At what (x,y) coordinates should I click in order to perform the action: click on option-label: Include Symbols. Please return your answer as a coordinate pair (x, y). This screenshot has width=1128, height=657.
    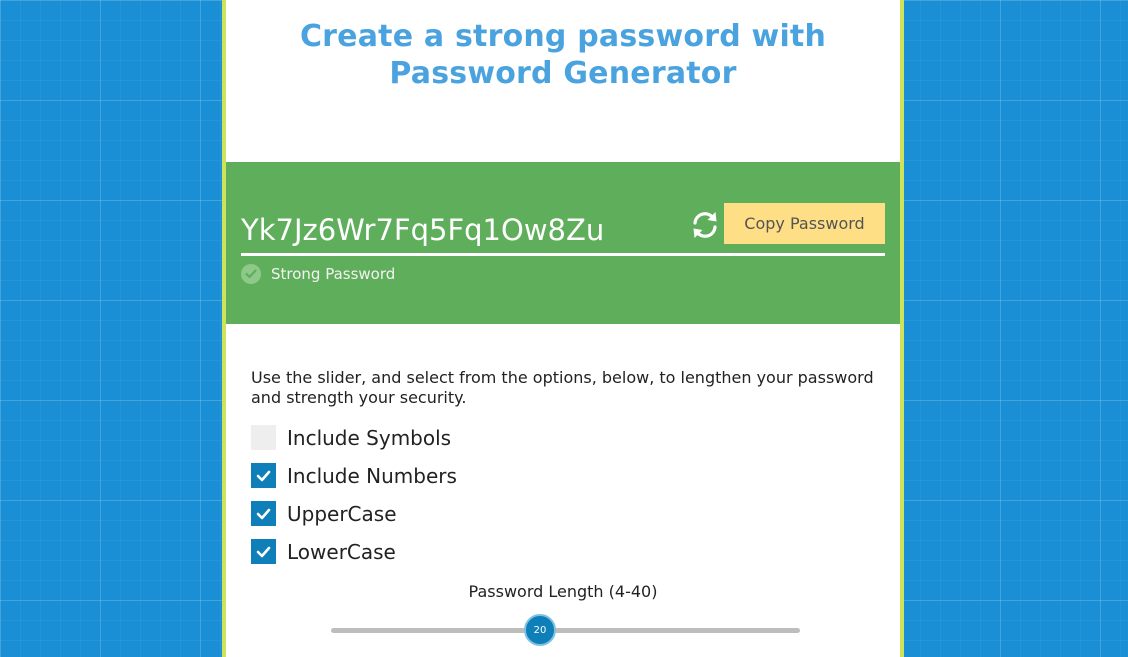
    Looking at the image, I should click on (369, 437).